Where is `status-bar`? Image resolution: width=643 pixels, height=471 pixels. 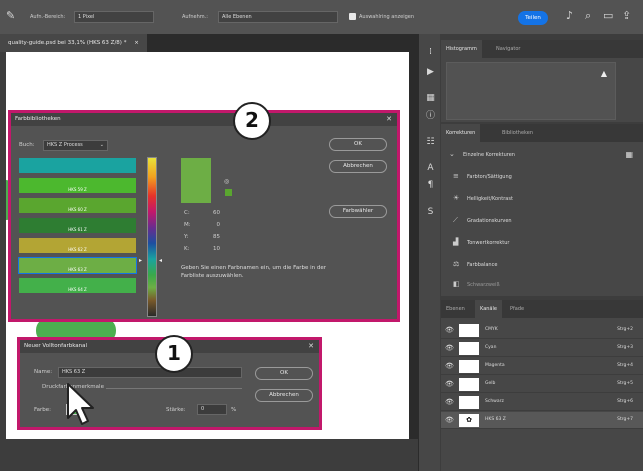 status-bar is located at coordinates (209, 455).